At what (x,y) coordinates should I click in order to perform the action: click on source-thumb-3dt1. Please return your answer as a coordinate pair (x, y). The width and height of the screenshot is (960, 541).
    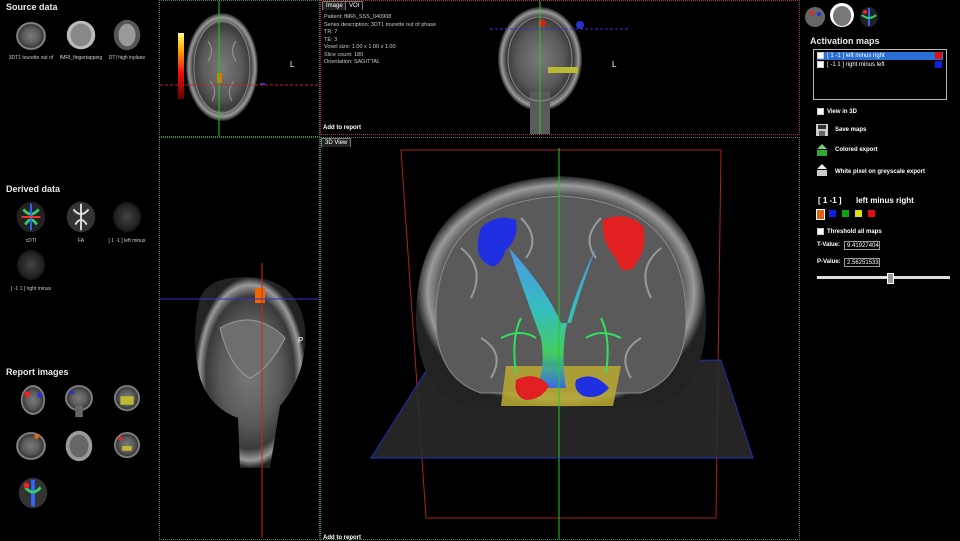
    Looking at the image, I should click on (31, 35).